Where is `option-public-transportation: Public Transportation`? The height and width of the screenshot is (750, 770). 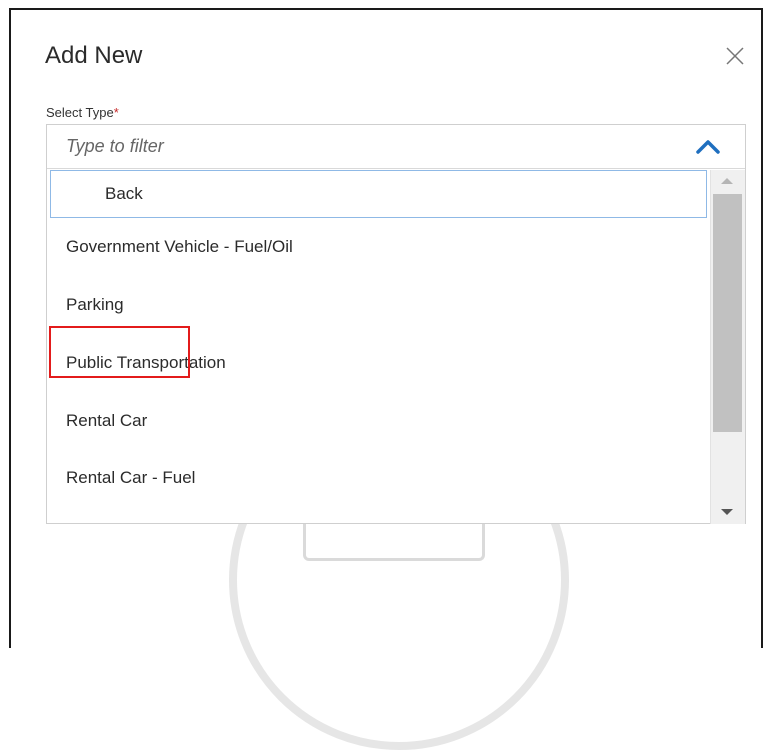
option-public-transportation: Public Transportation is located at coordinates (378, 363).